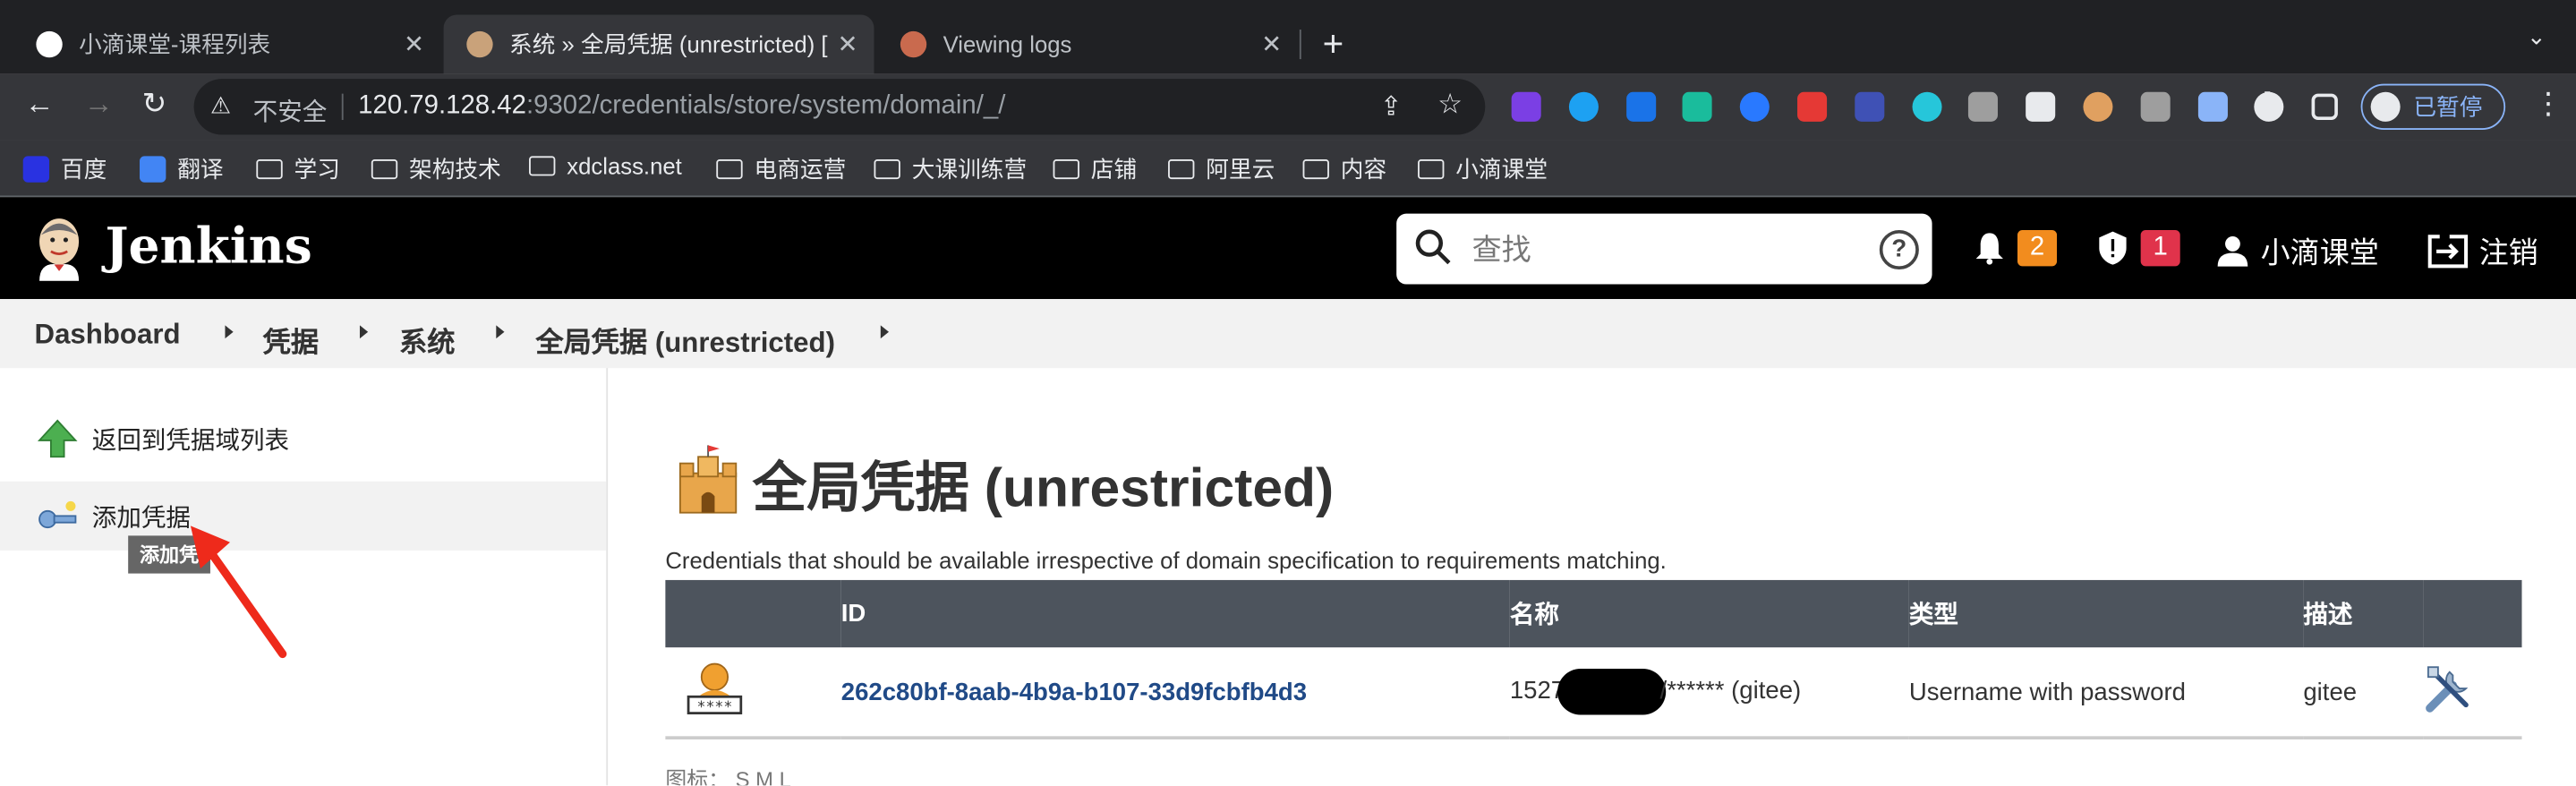 This screenshot has height=786, width=2576. I want to click on extensions-puzzle-icon: ✚, so click(2270, 102).